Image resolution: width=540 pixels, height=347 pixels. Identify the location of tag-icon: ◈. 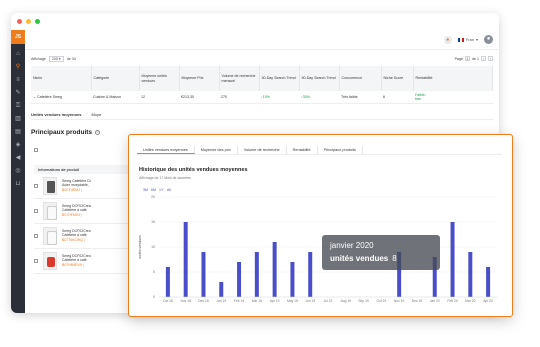
(18, 145).